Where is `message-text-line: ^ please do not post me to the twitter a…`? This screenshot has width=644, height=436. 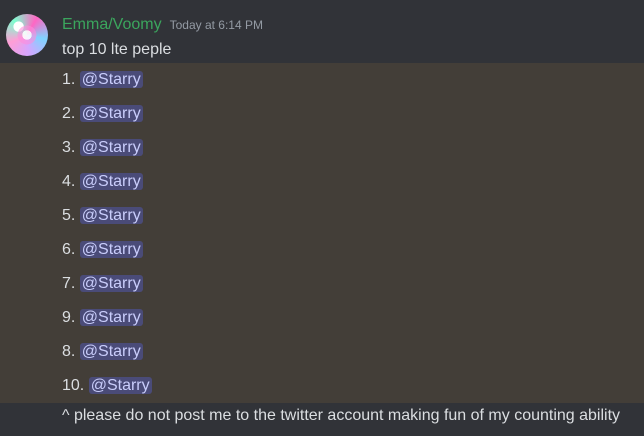 message-text-line: ^ please do not post me to the twitter a… is located at coordinates (341, 415).